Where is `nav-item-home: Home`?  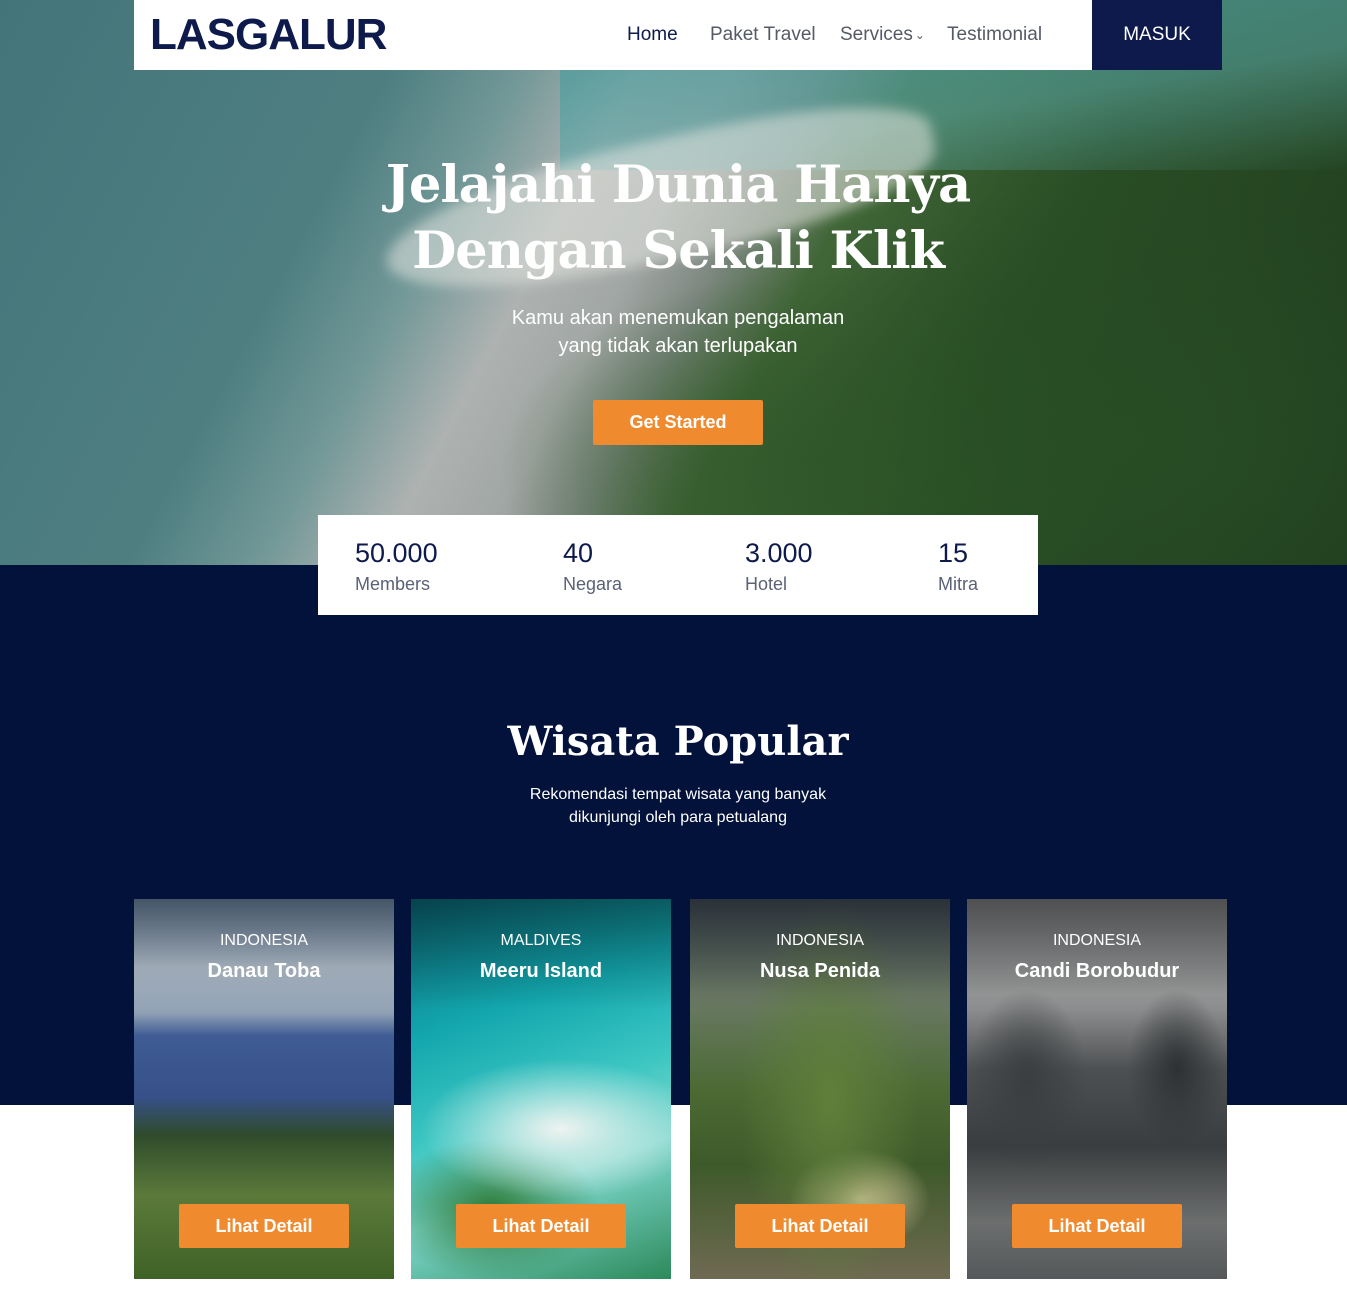
nav-item-home: Home is located at coordinates (652, 35).